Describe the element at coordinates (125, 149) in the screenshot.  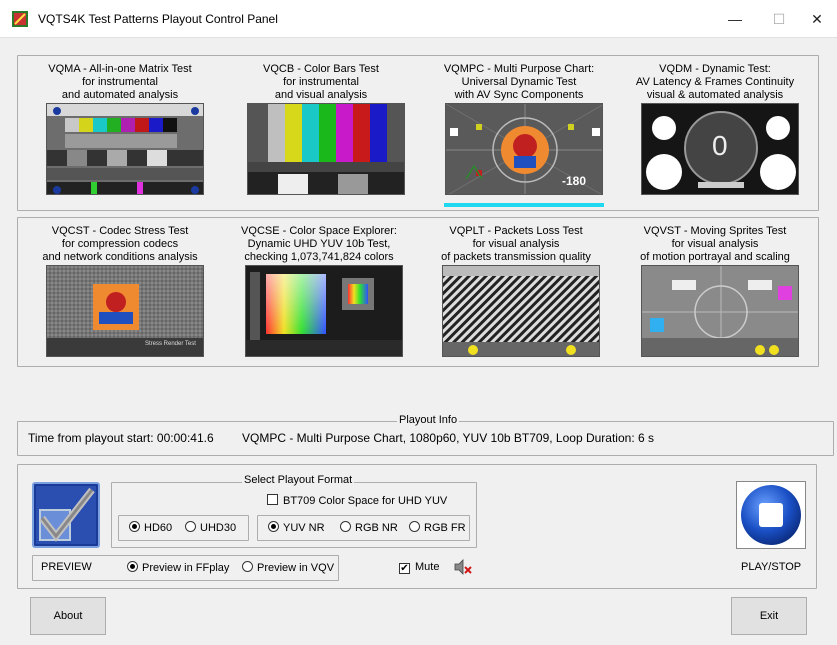
I see `pattern-thumbnail-vqma` at that location.